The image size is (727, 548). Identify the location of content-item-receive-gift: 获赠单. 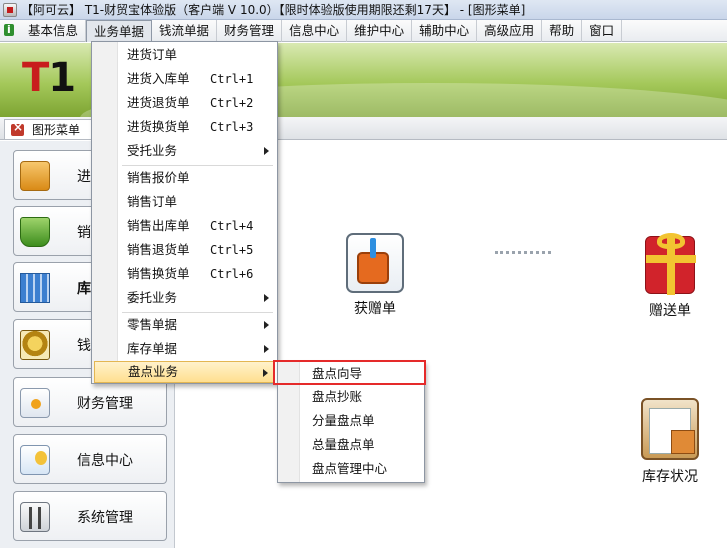
(375, 275).